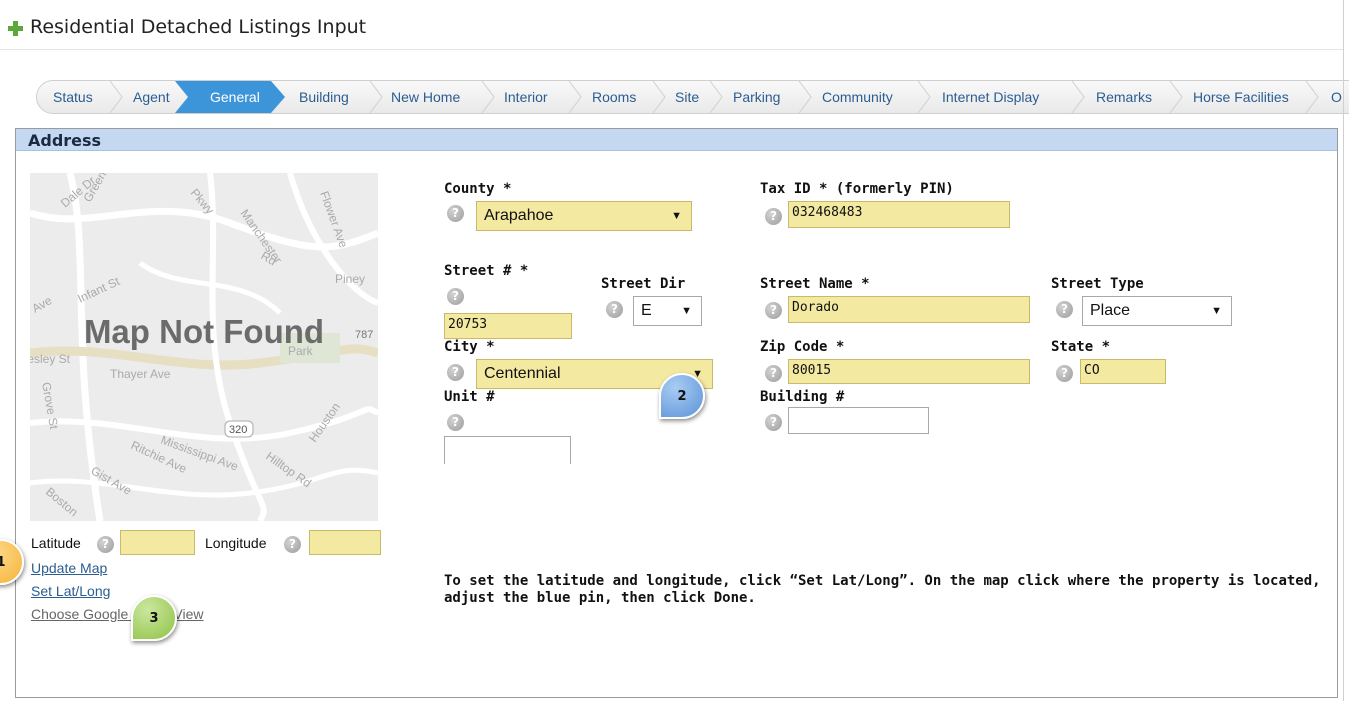 This screenshot has width=1349, height=701. What do you see at coordinates (671, 25) in the screenshot?
I see `page-header: Residential Detached Listings Input` at bounding box center [671, 25].